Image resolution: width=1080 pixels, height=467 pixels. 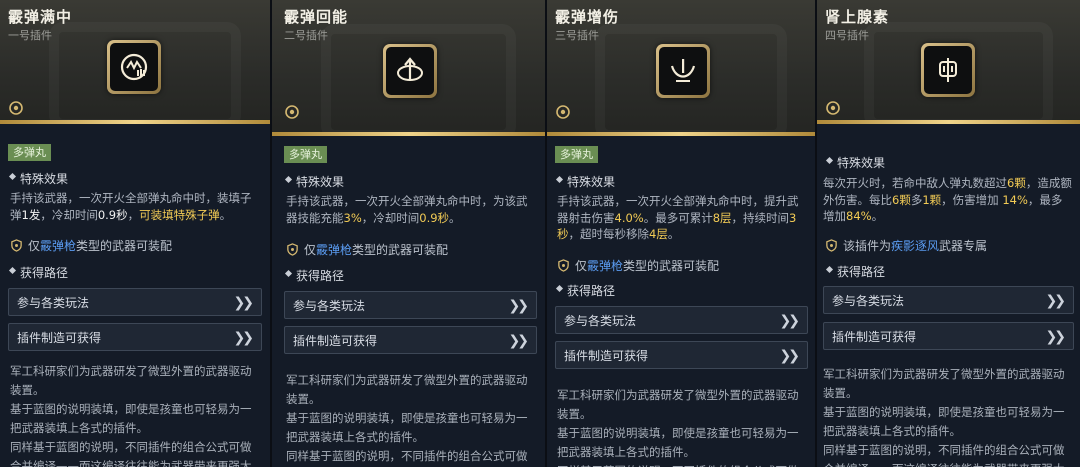 I want to click on effect-segment: ，冷却时间, so click(x=390, y=217).